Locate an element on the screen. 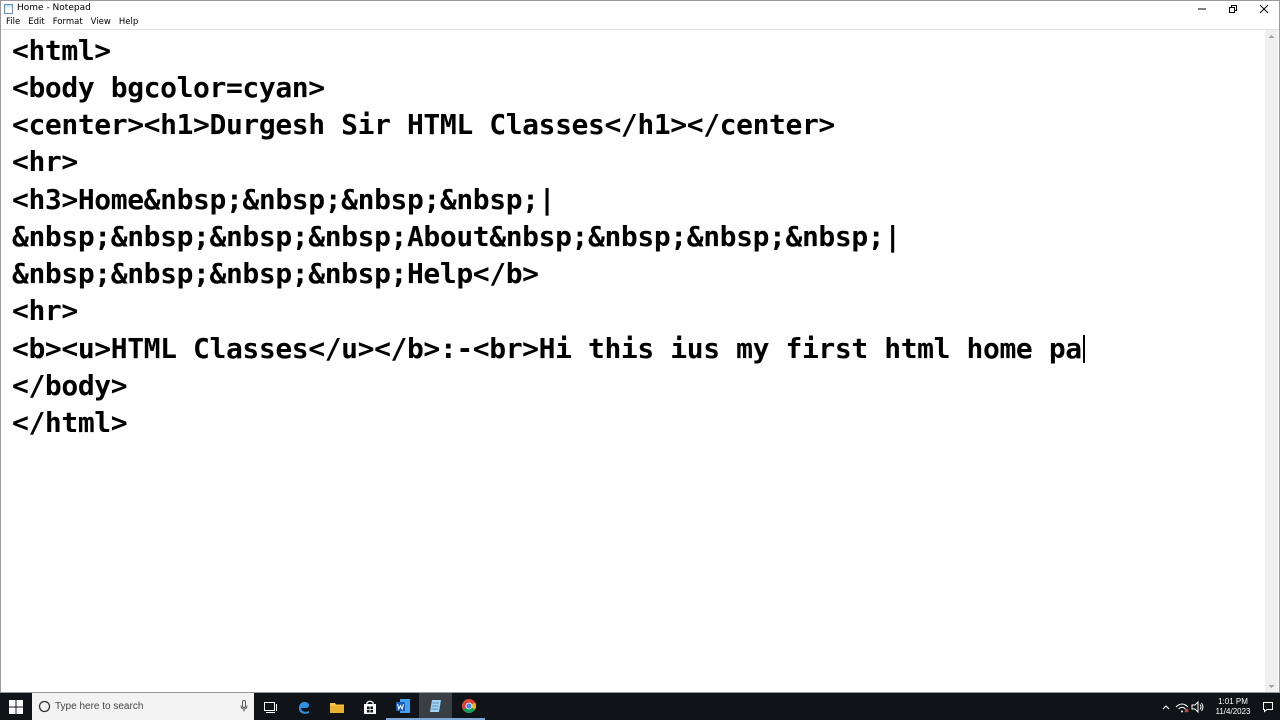  show-hidden-icons-button is located at coordinates (1166, 706).